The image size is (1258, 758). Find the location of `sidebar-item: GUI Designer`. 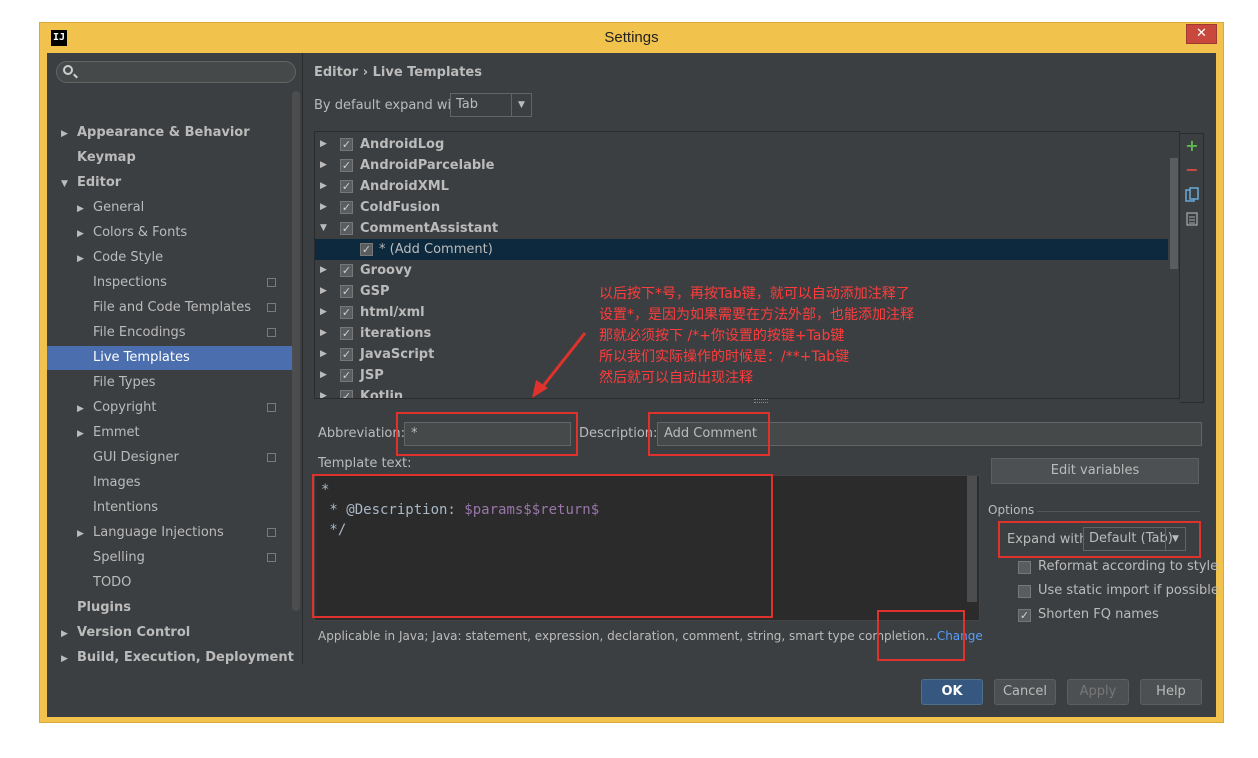

sidebar-item: GUI Designer is located at coordinates (169, 458).